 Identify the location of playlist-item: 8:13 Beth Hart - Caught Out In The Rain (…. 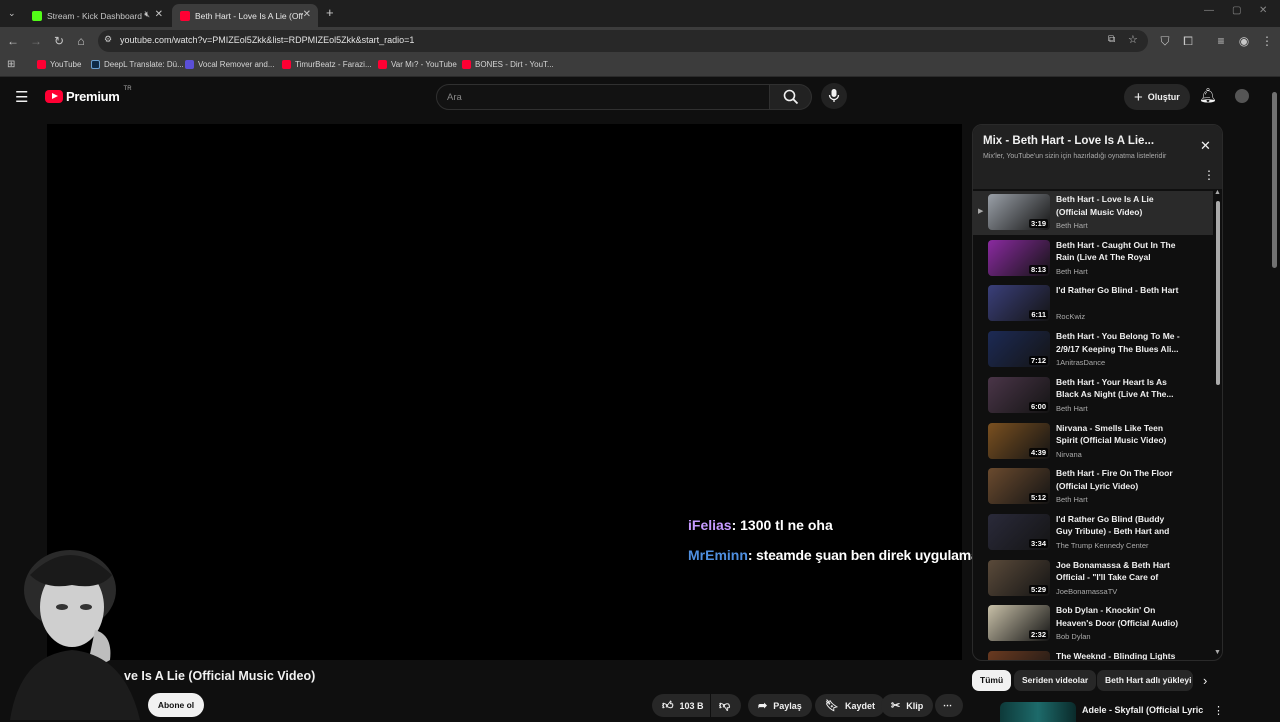
(1093, 259).